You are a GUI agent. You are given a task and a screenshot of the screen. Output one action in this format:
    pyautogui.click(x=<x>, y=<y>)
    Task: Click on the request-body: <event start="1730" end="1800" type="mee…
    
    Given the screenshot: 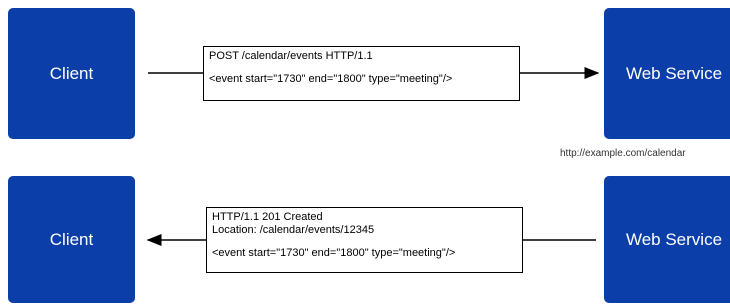 What is the action you would take?
    pyautogui.click(x=331, y=79)
    